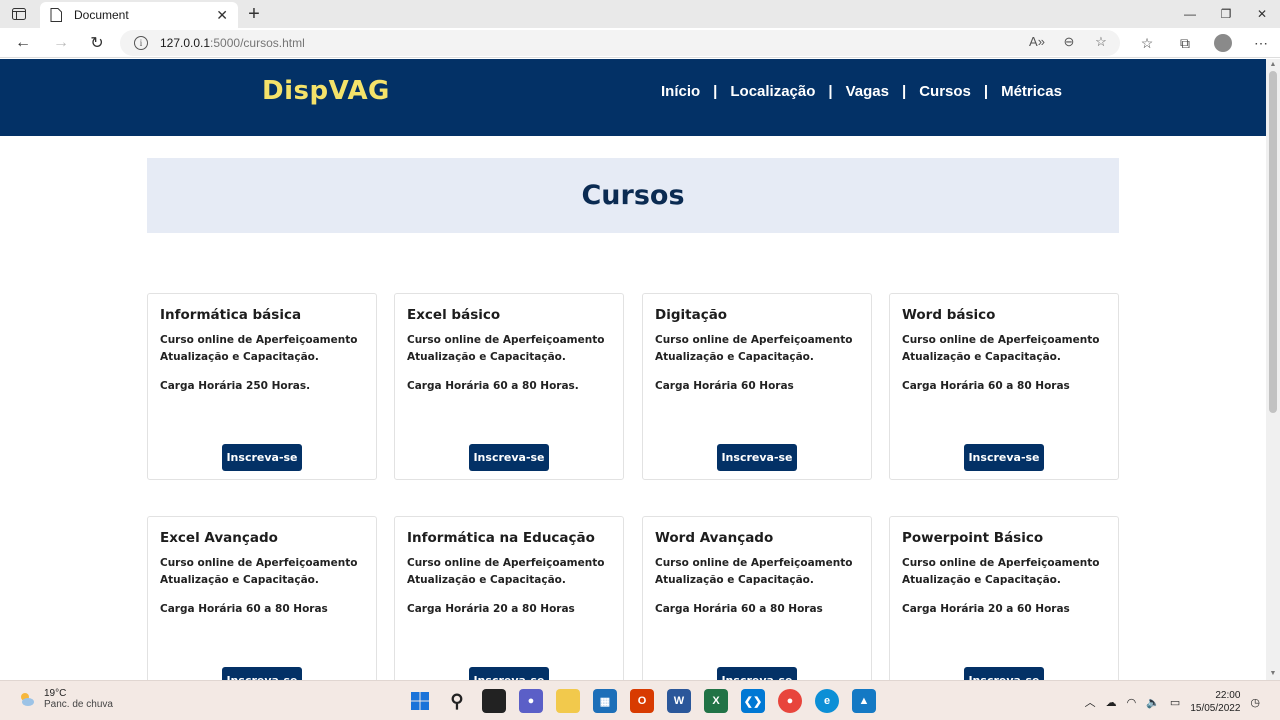 The height and width of the screenshot is (720, 1280). What do you see at coordinates (97, 43) in the screenshot?
I see `refresh-icon: ↻` at bounding box center [97, 43].